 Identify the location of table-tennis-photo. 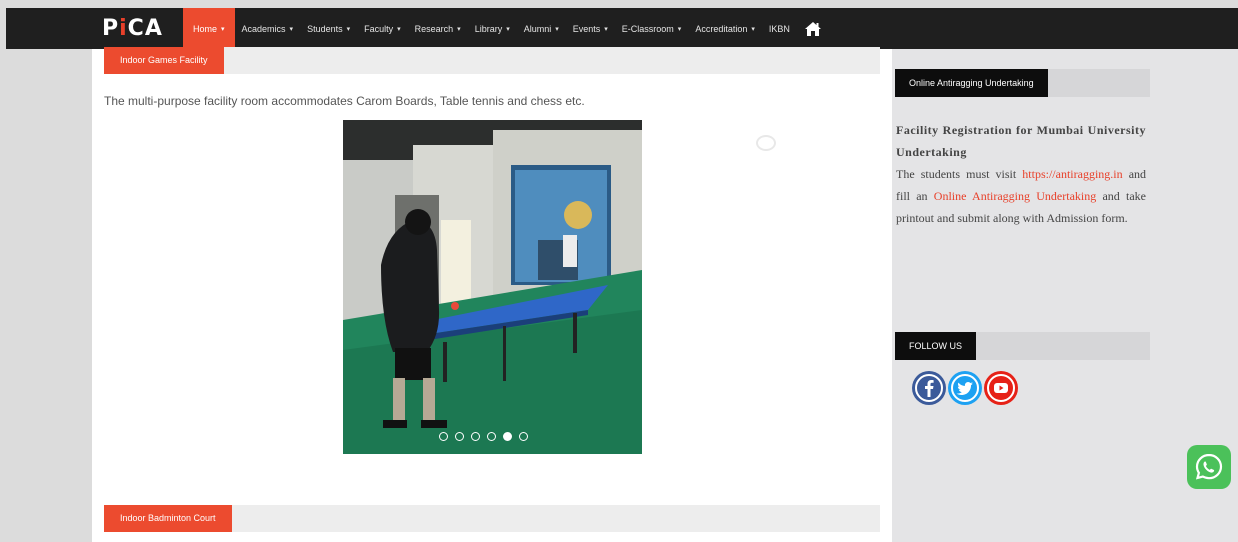
(492, 287).